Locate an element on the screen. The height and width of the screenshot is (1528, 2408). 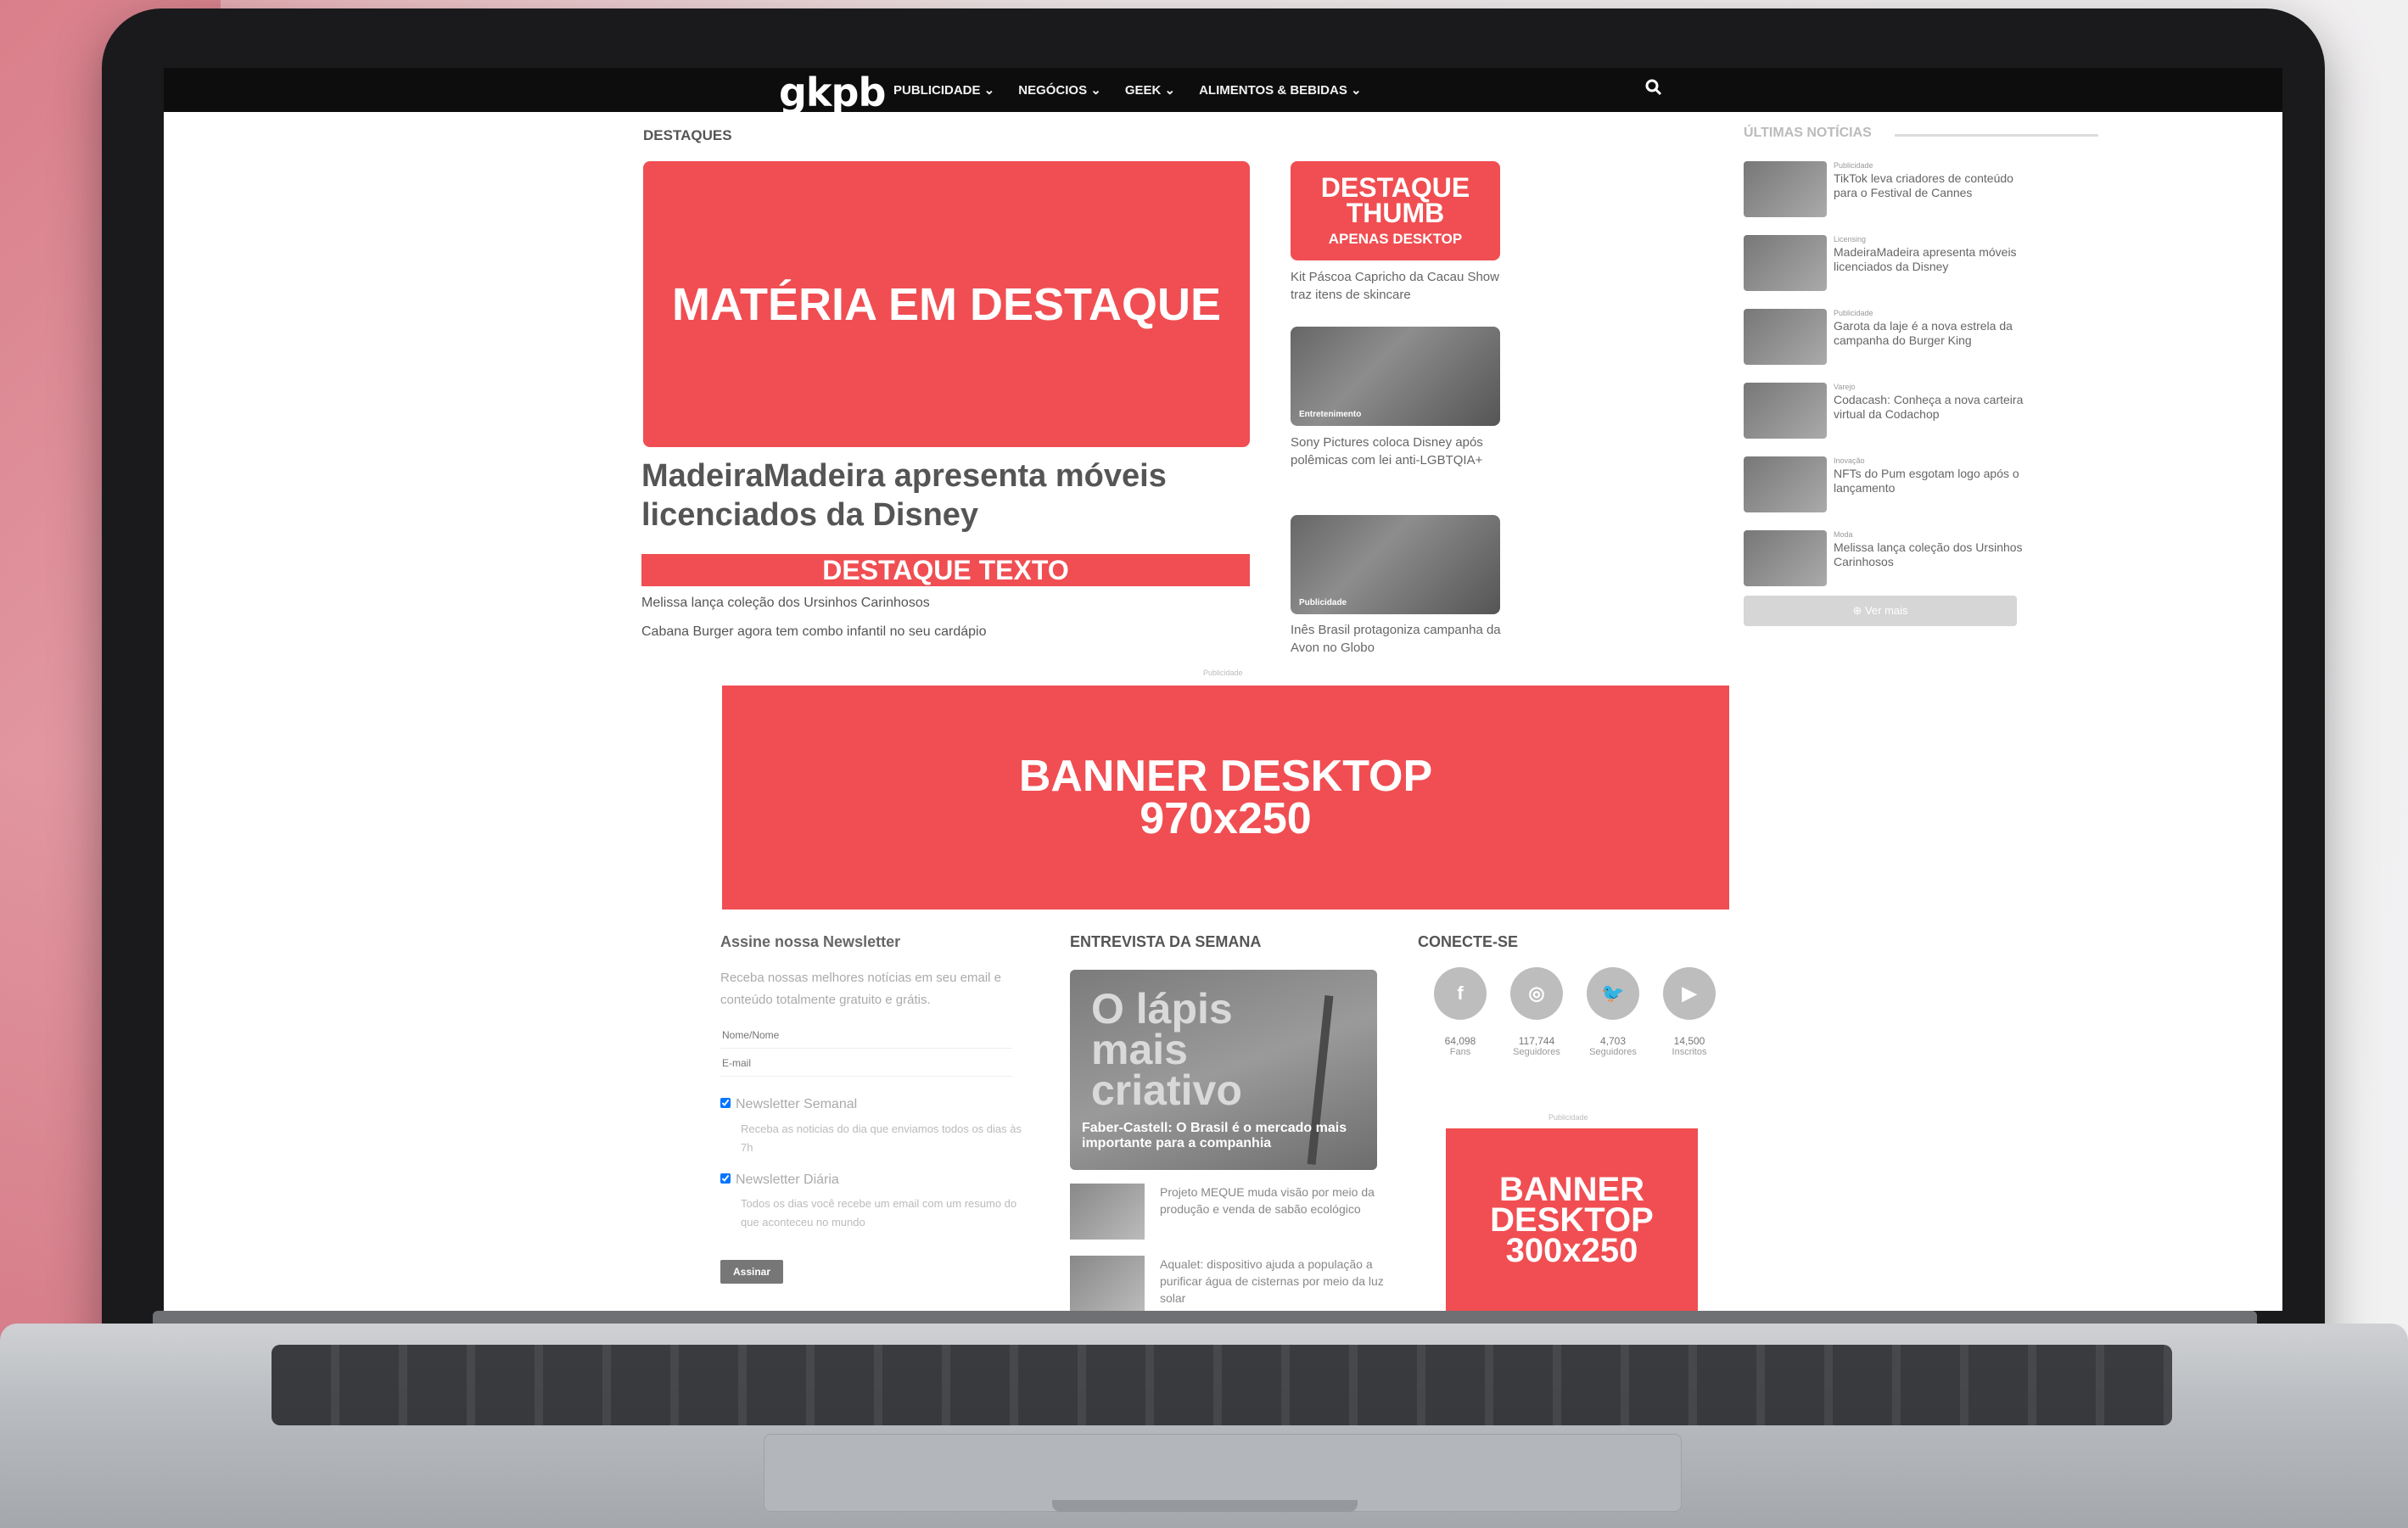
banner-300x250: BANNER DESKTOP 300x250 is located at coordinates (1572, 1219).